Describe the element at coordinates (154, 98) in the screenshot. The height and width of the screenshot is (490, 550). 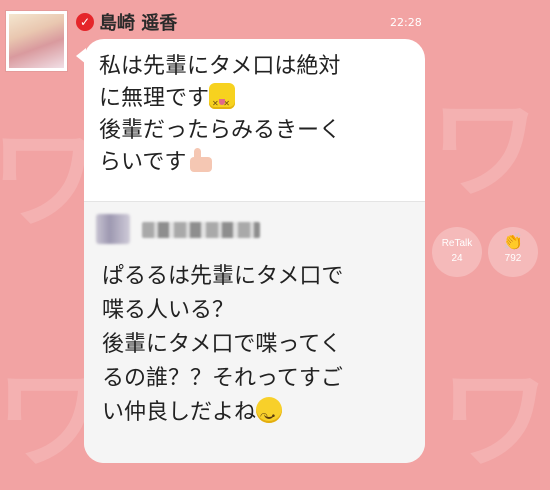
I see `message-line: に無理です` at that location.